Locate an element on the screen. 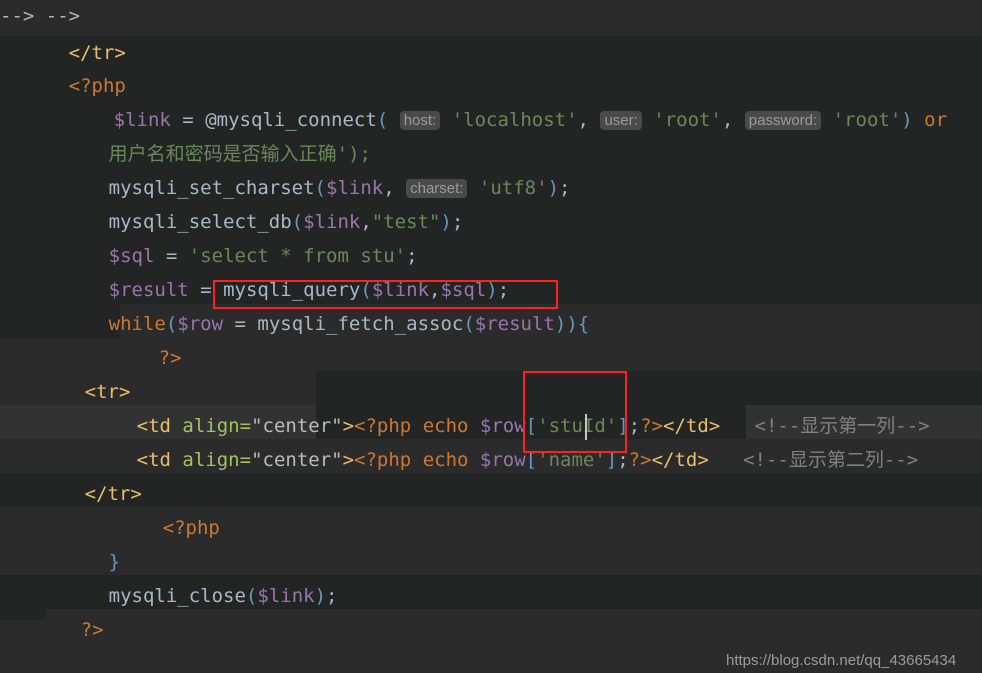 This screenshot has height=673, width=982. code-line: mysqli_close($link); is located at coordinates (491, 576).